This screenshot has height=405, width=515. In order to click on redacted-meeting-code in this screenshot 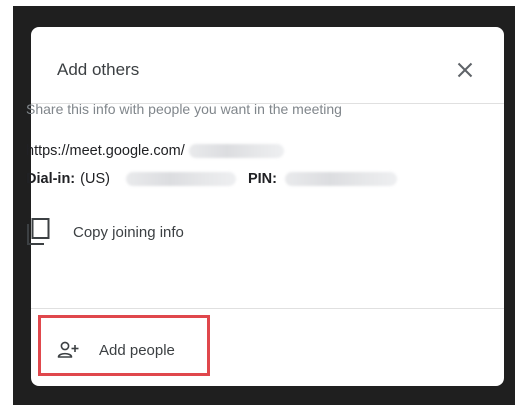, I will do `click(236, 151)`.